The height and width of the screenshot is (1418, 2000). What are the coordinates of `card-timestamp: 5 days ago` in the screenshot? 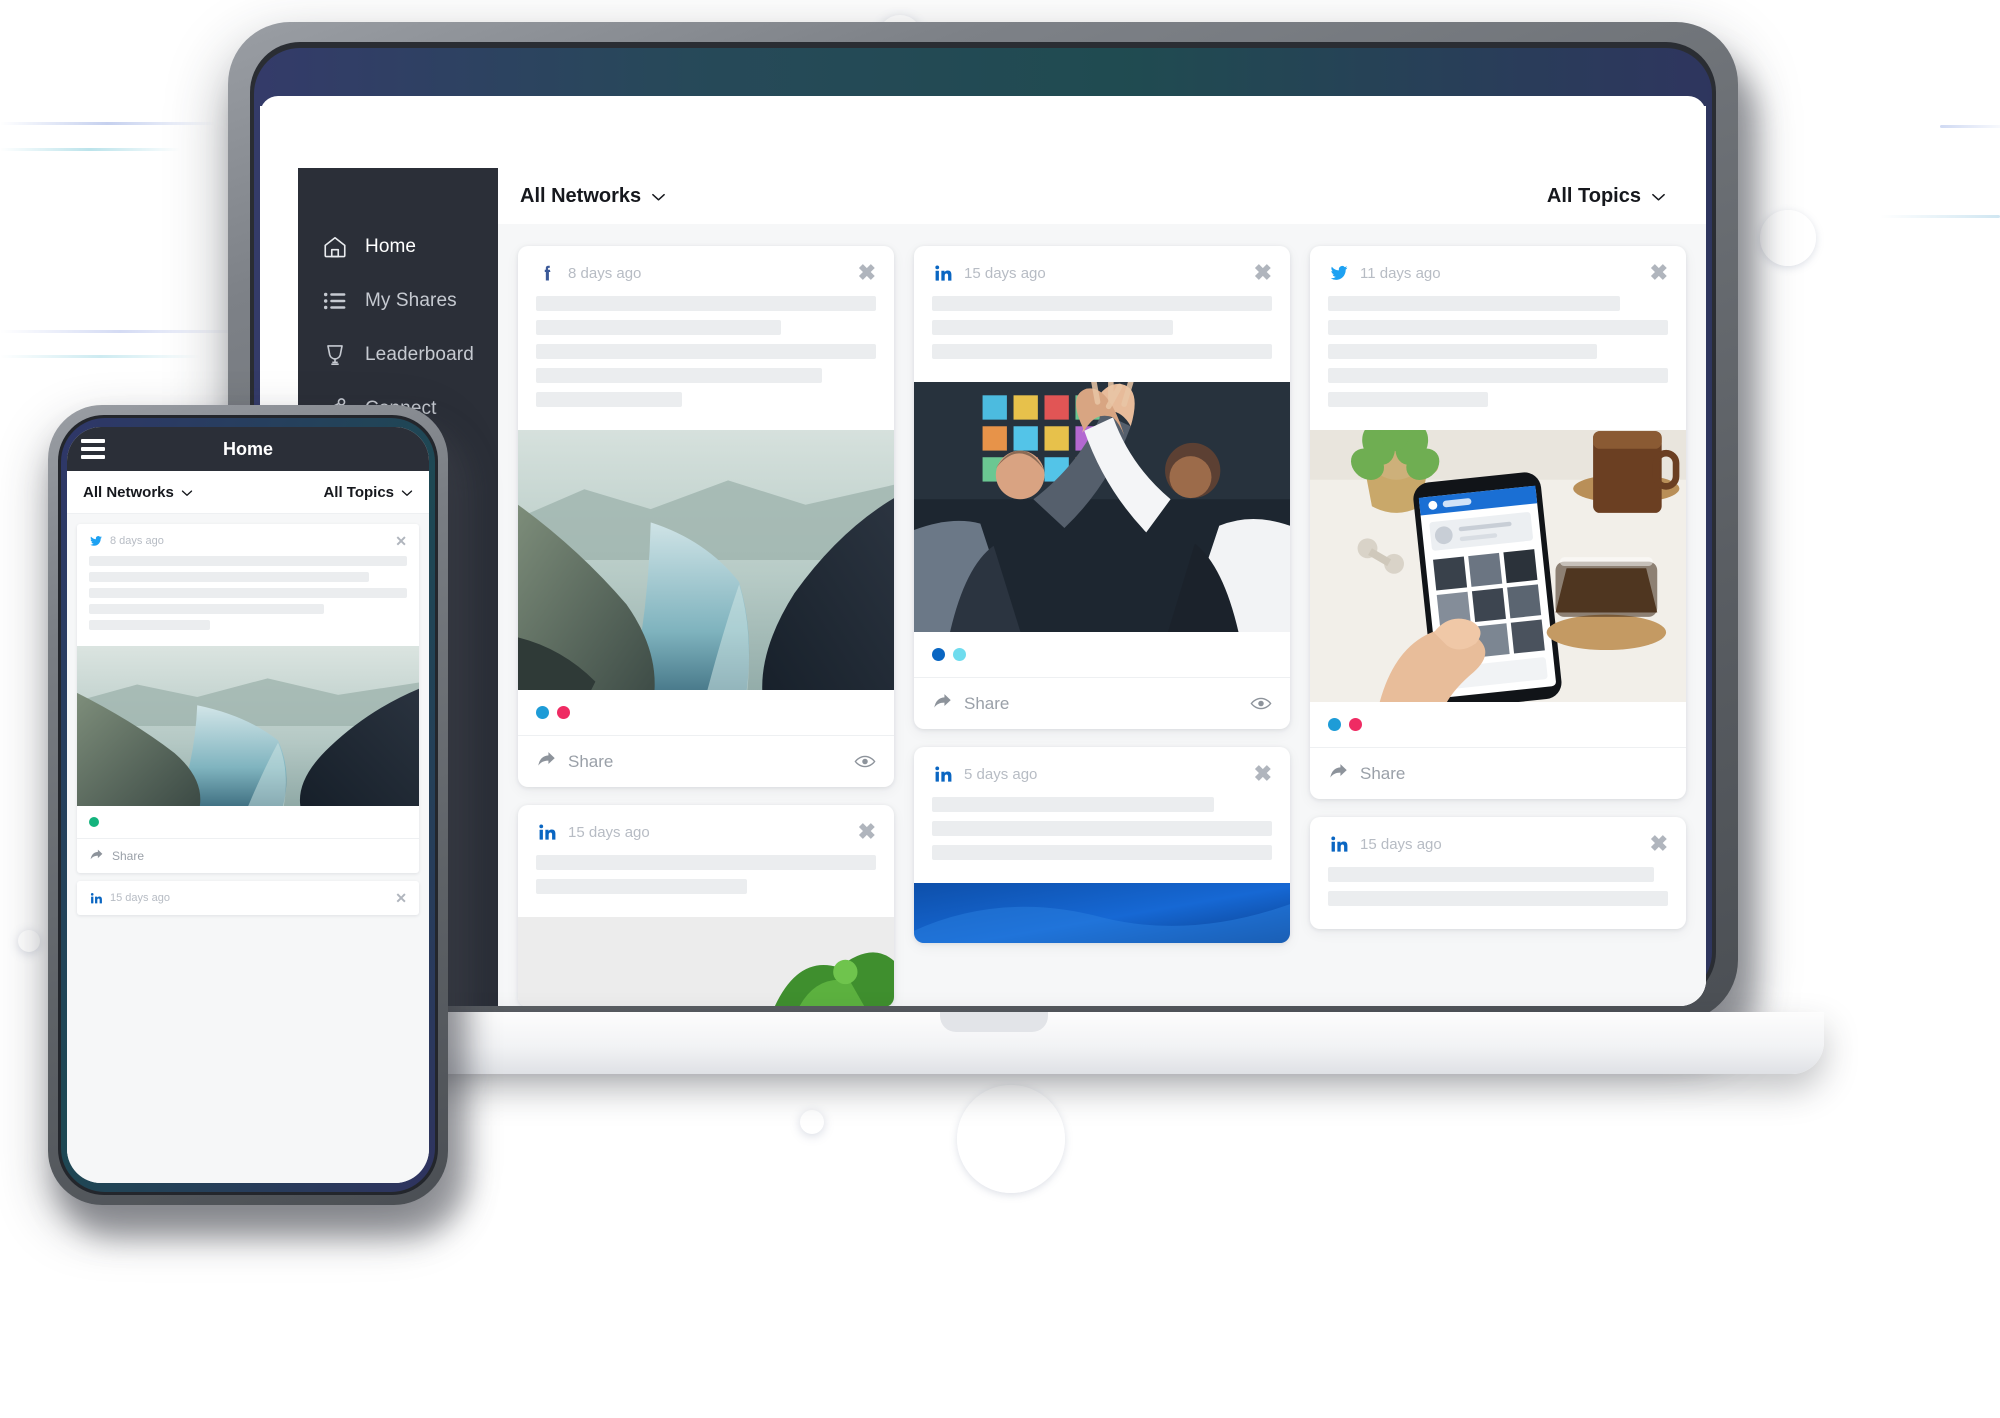 It's located at (1001, 774).